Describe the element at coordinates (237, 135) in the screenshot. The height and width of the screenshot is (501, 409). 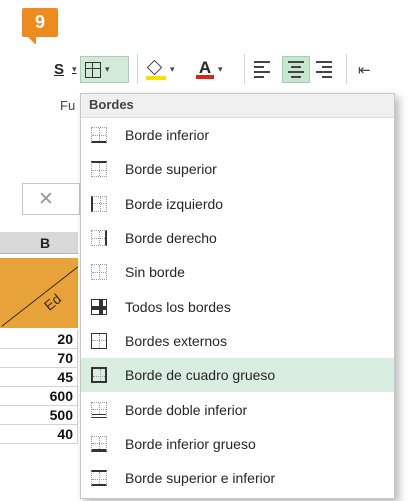
I see `menu-item-borde-inferior: Borde inferior` at that location.